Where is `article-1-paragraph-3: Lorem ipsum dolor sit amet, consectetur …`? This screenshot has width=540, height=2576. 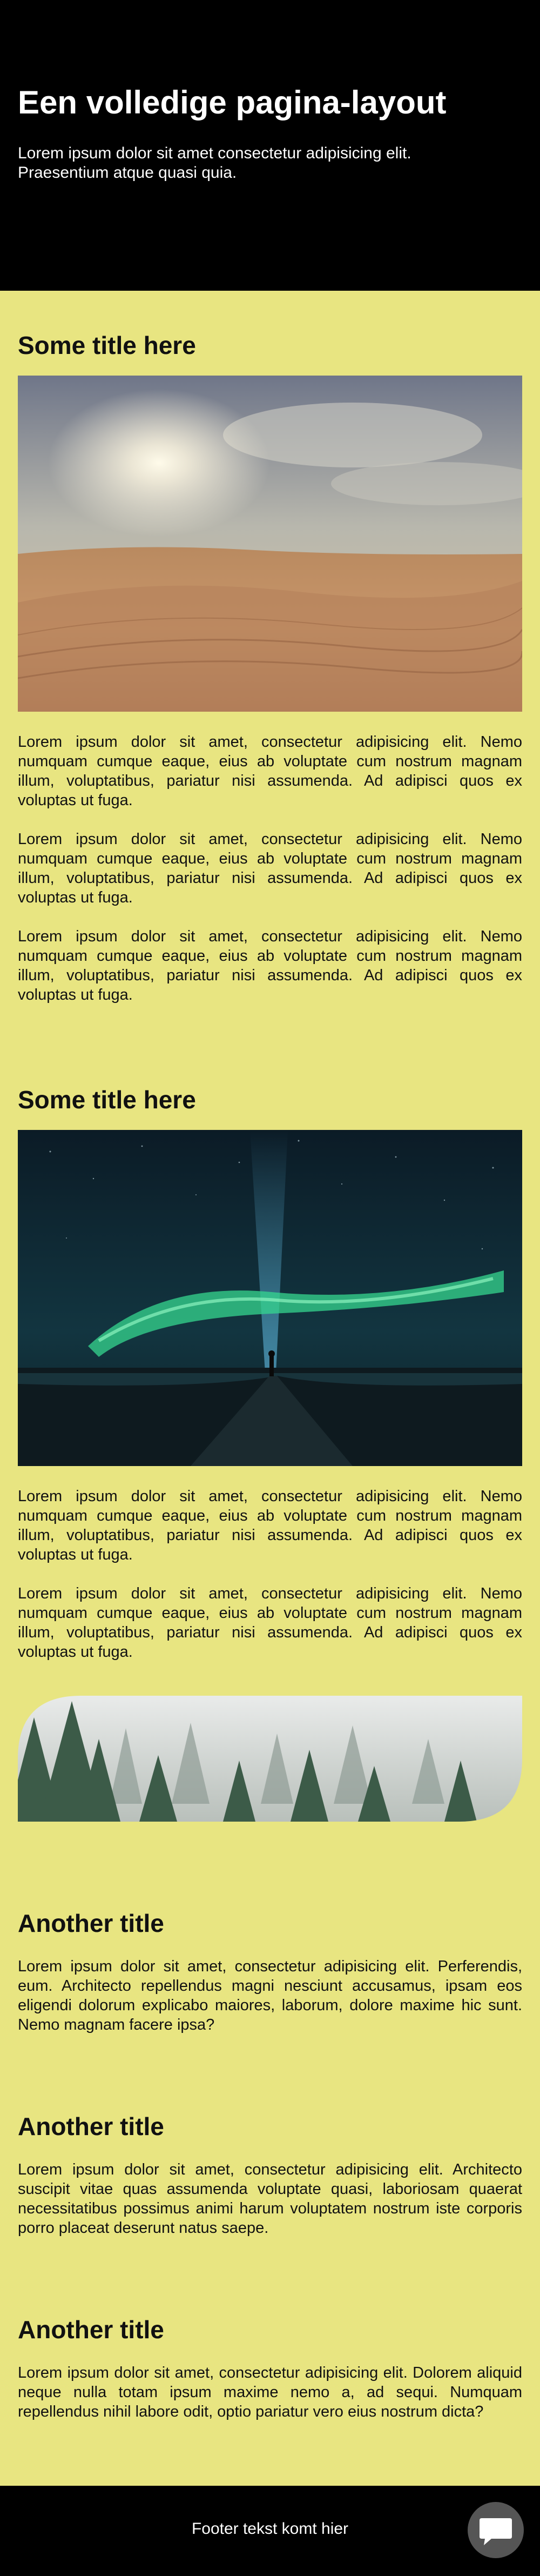
article-1-paragraph-3: Lorem ipsum dolor sit amet, consectetur … is located at coordinates (270, 965).